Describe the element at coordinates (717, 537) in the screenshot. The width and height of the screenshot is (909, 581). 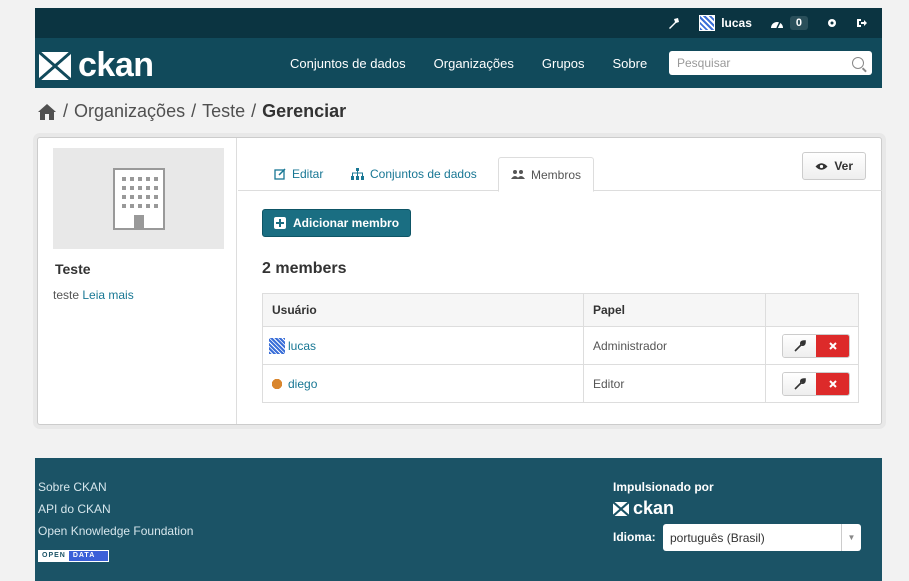
I see `language-value: português (Brasil)` at that location.